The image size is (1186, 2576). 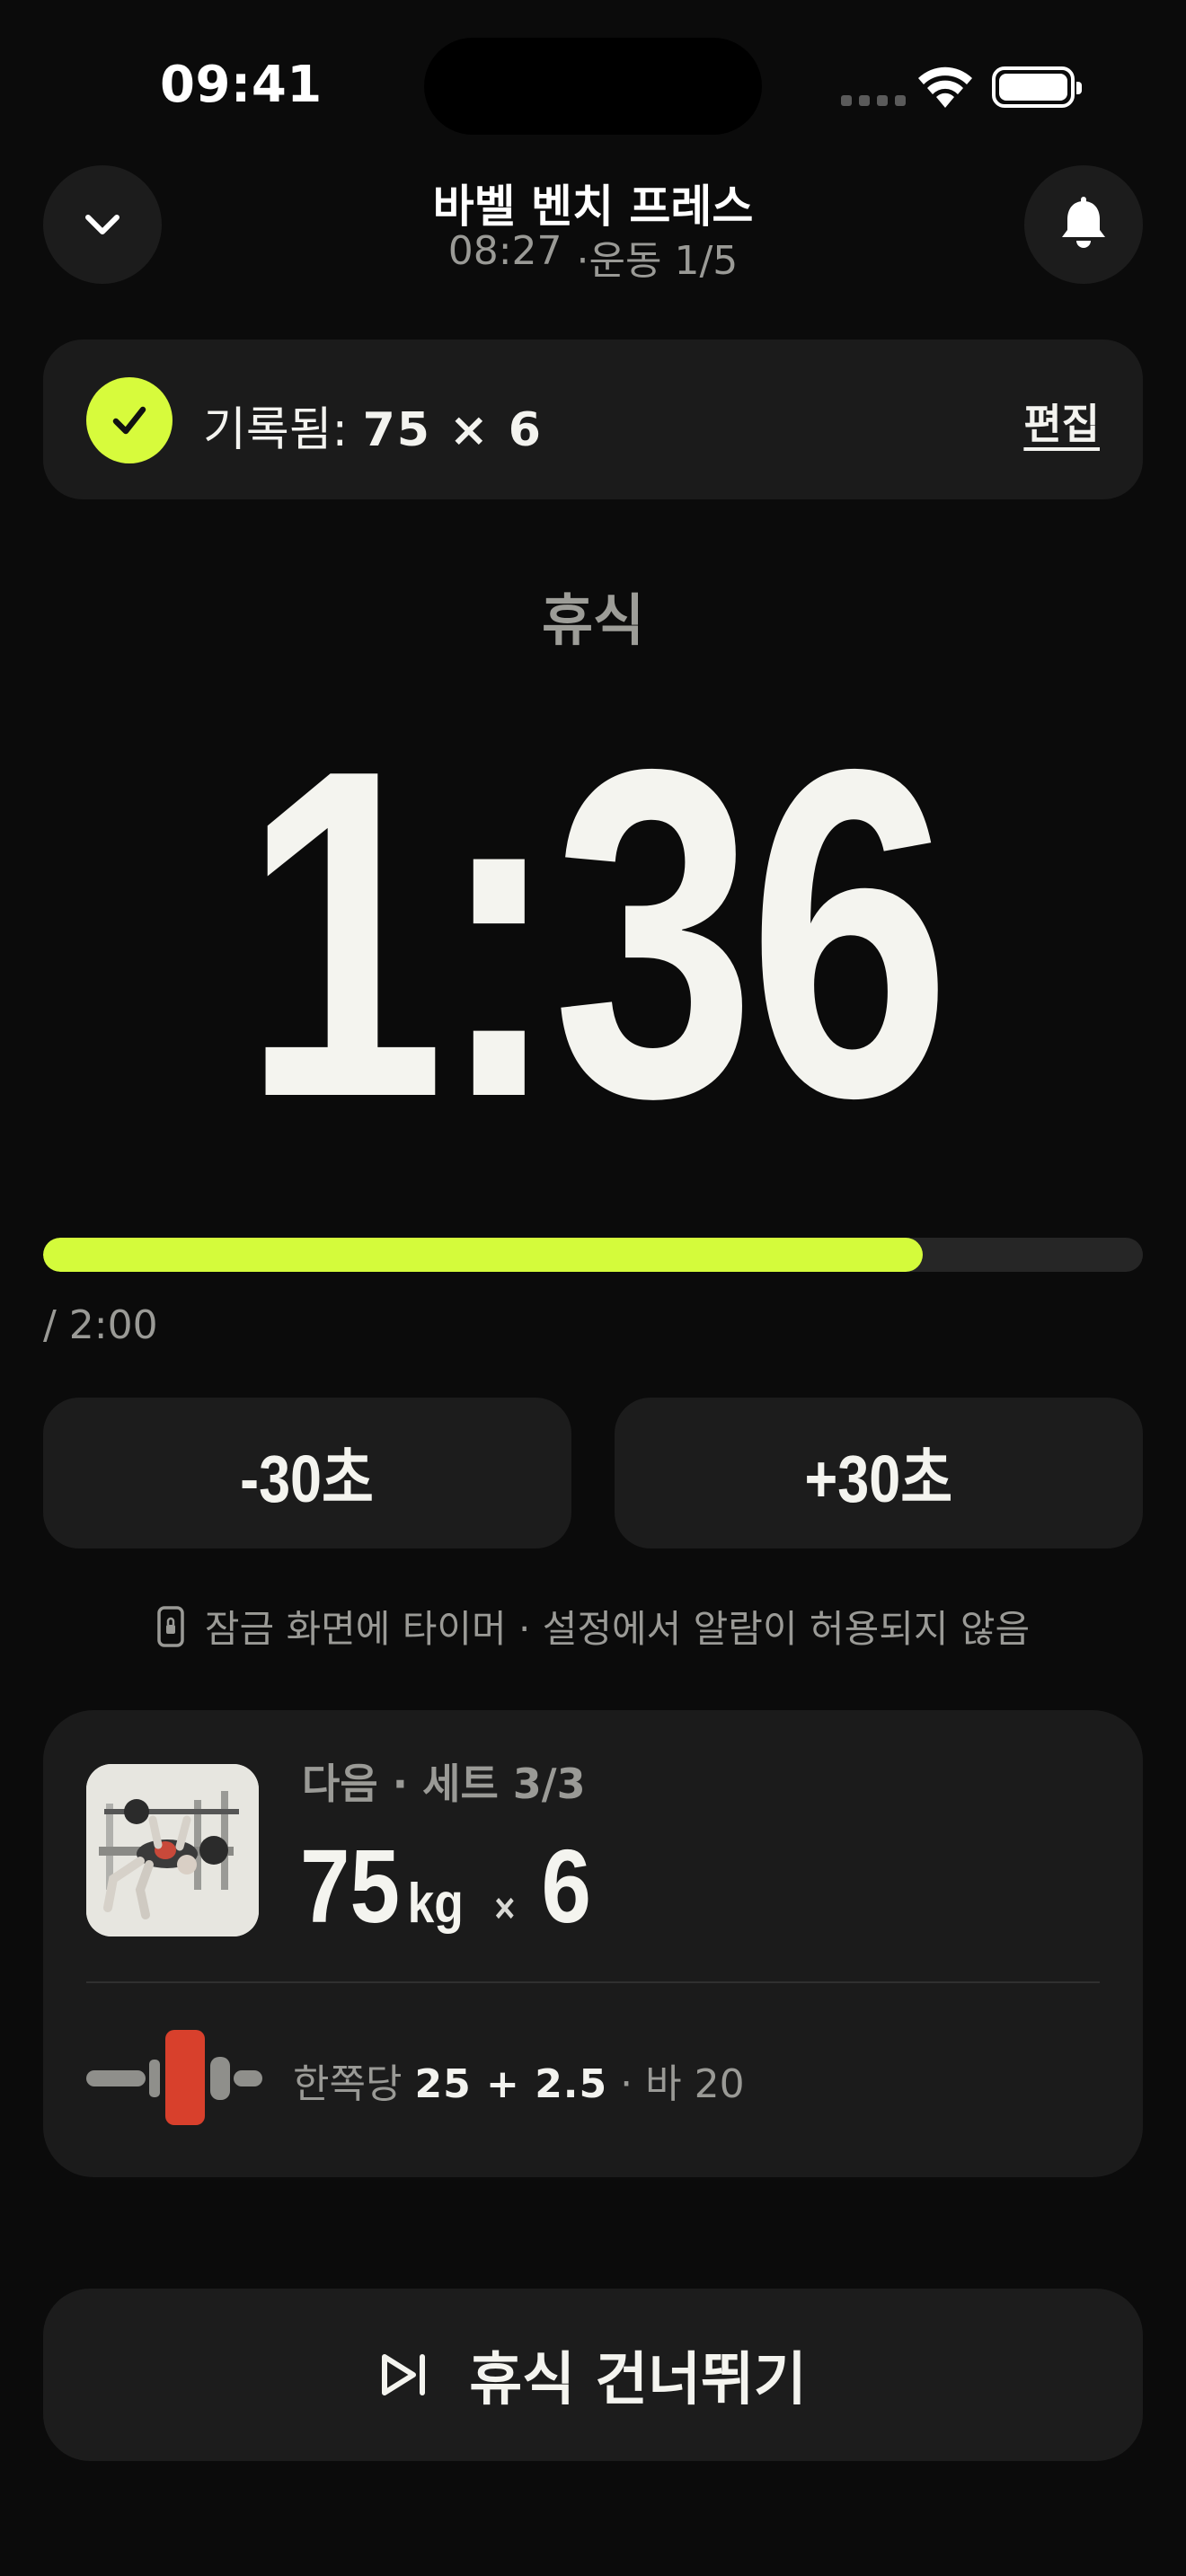 What do you see at coordinates (511, 2084) in the screenshot?
I see `plate-value: 25 + 2.5` at bounding box center [511, 2084].